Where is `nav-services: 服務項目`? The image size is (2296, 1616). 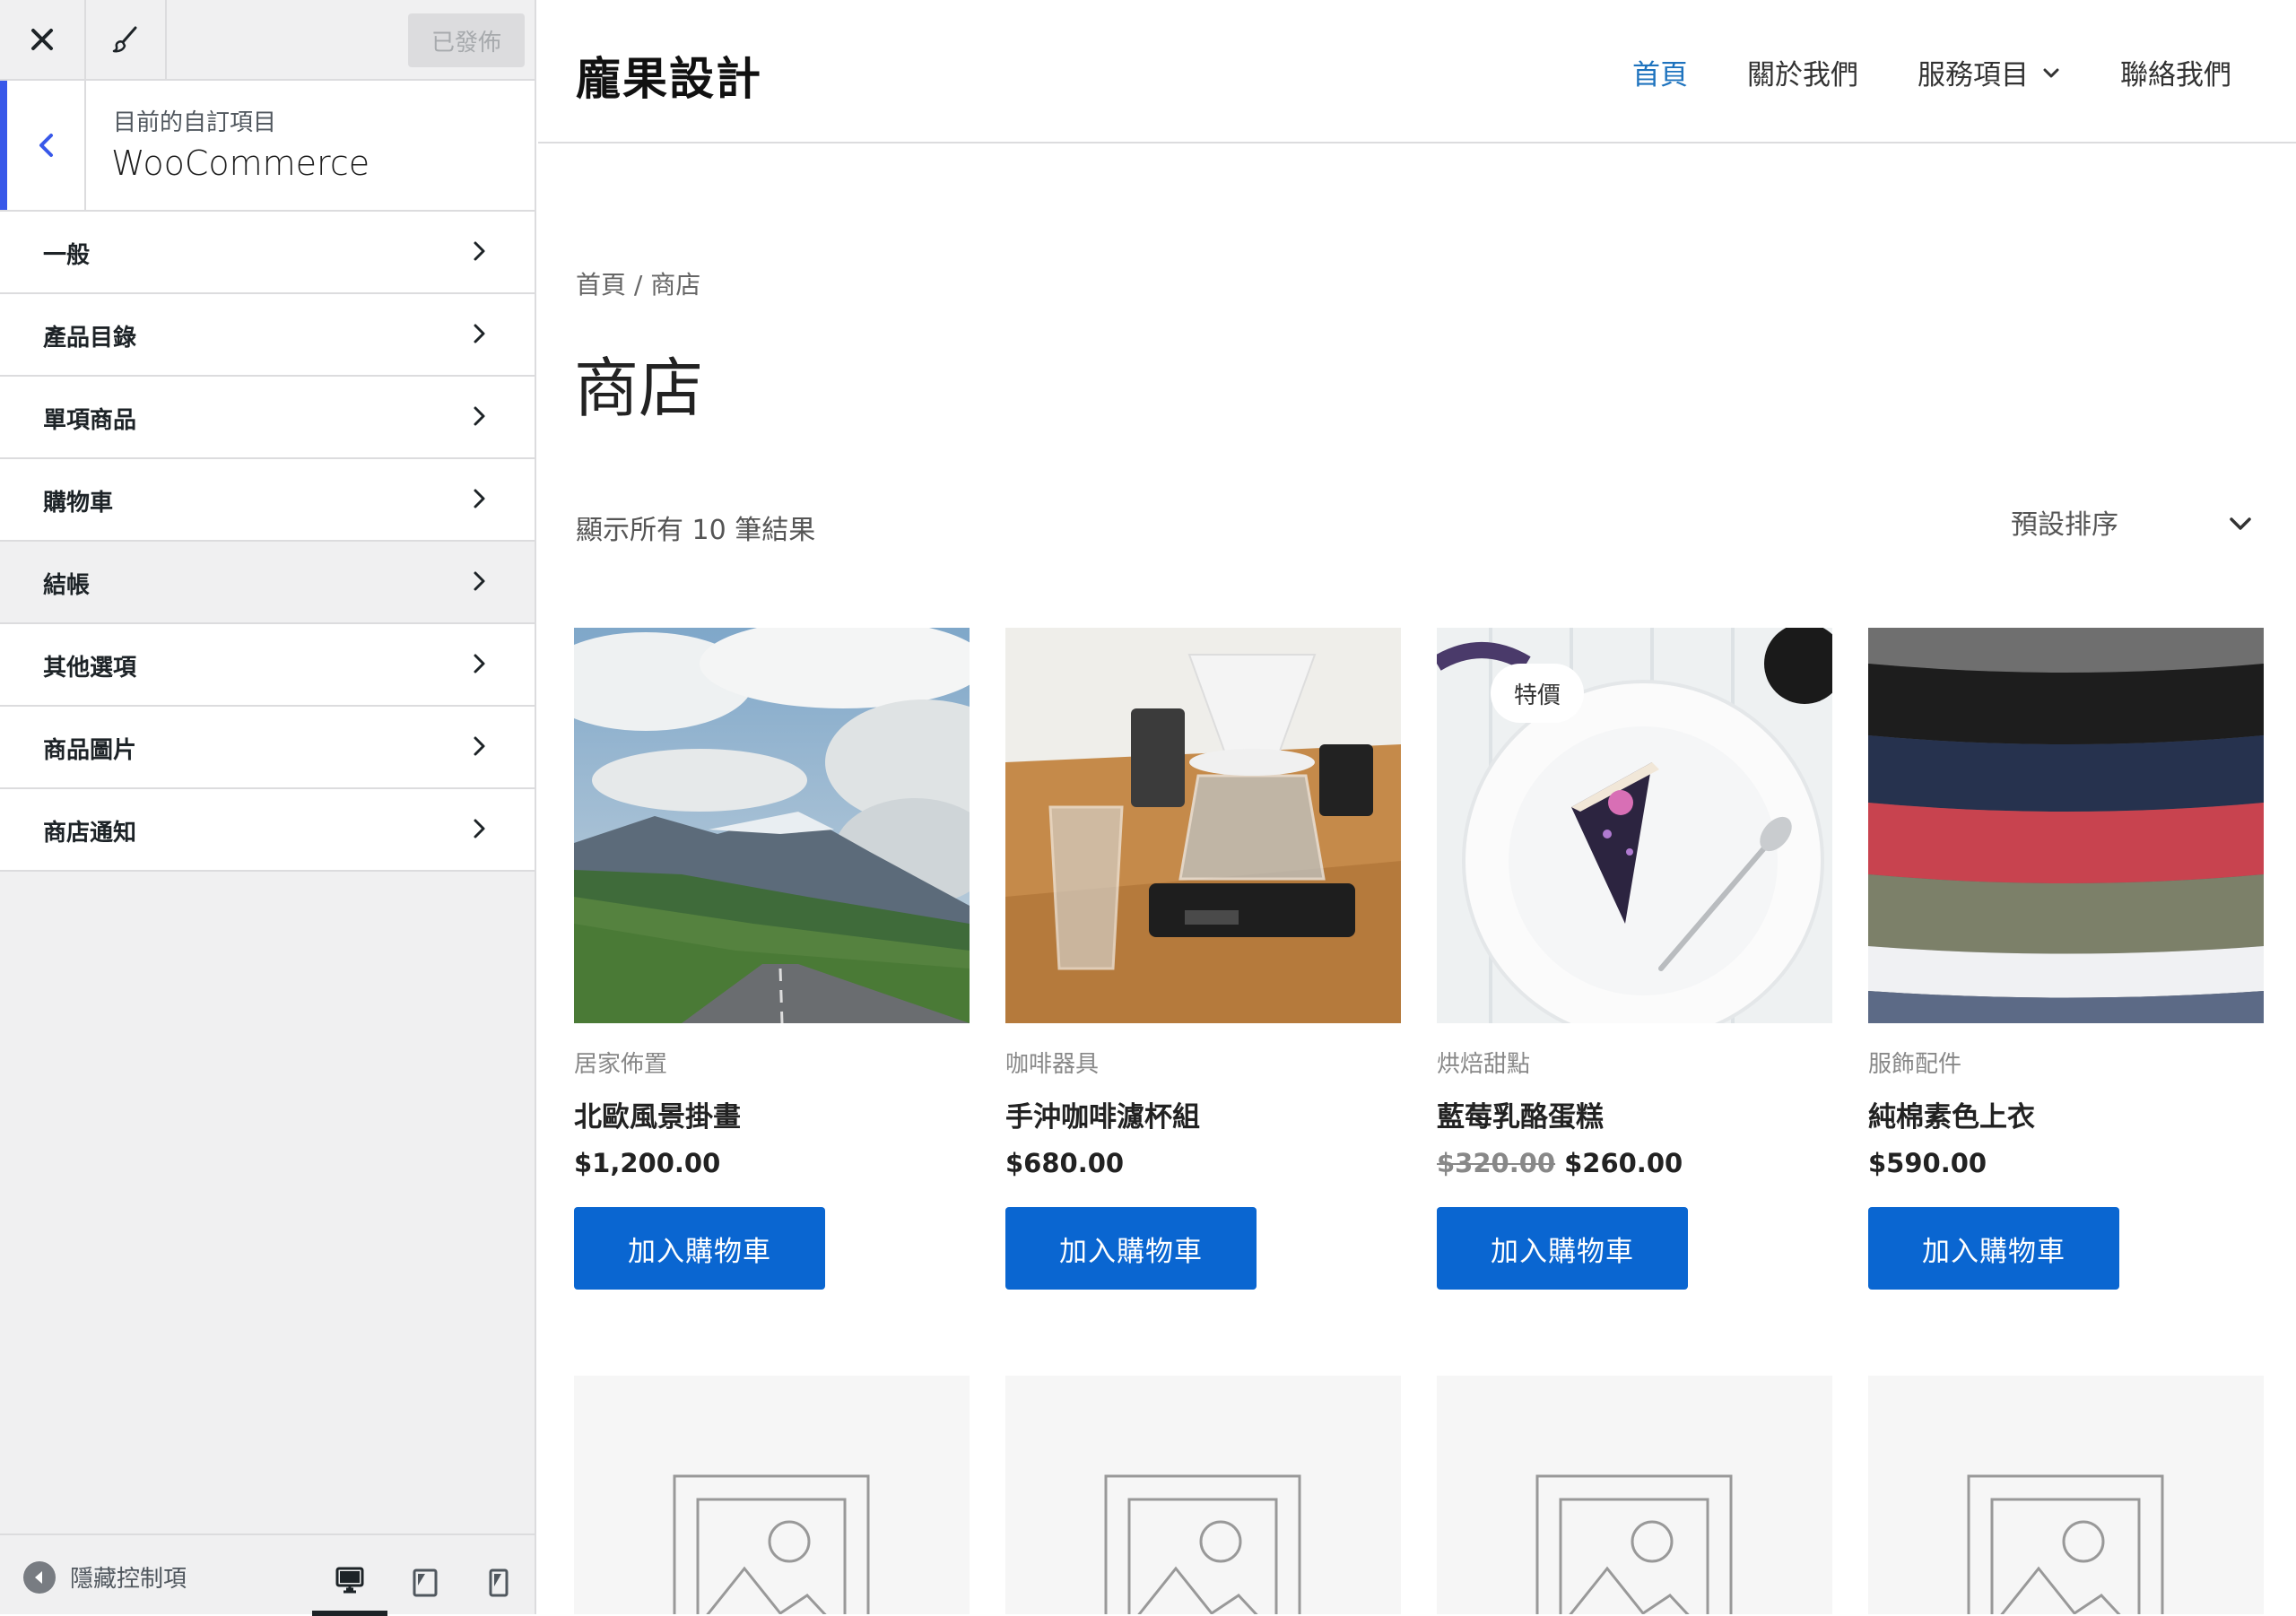
nav-services: 服務項目 is located at coordinates (1989, 72).